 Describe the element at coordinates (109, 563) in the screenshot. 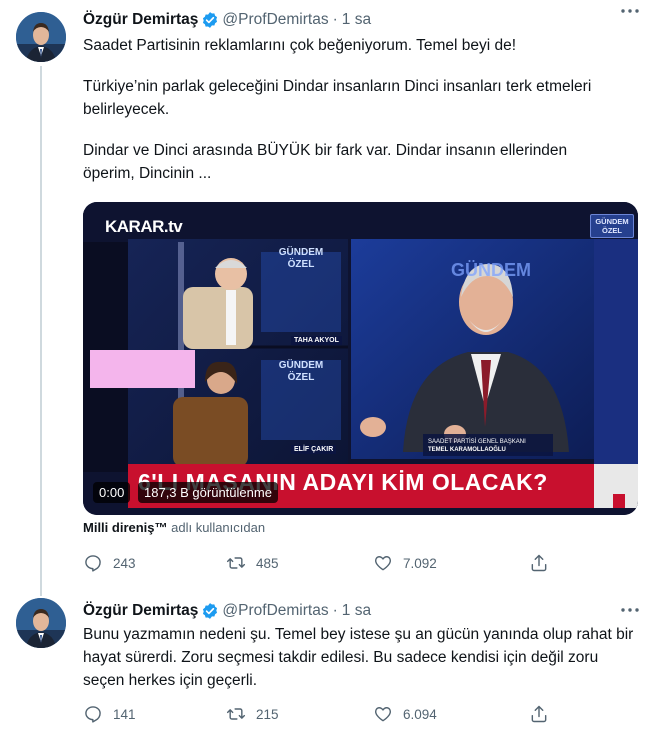

I see `reply-button: 243` at that location.